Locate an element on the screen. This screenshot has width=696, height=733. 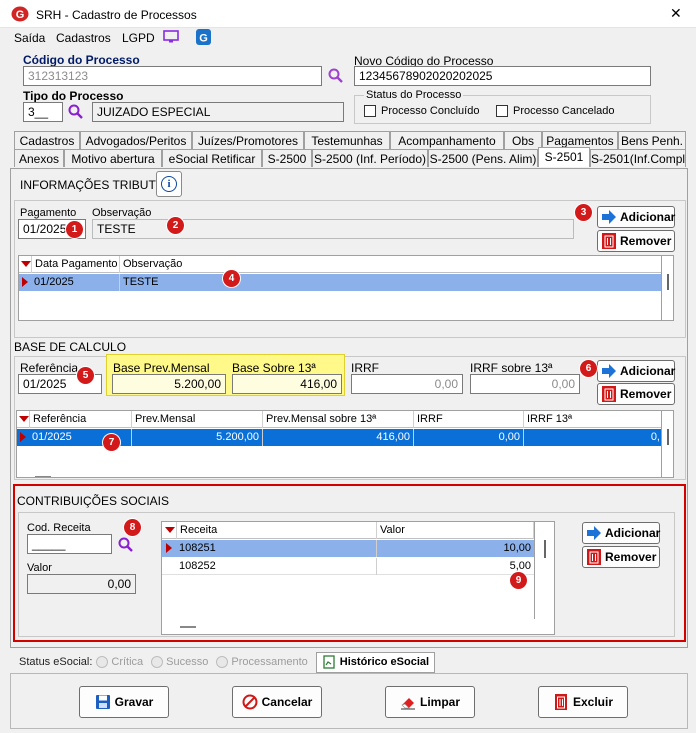
annotation-badge-7: 7 is located at coordinates (111, 442).